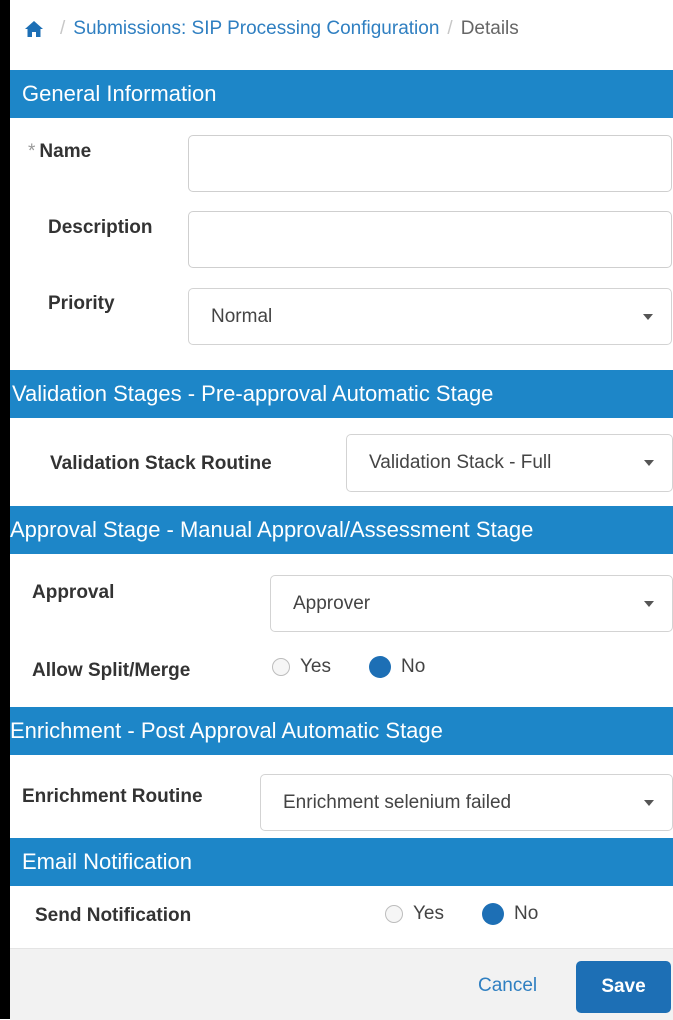  What do you see at coordinates (60, 151) in the screenshot?
I see `name-label: * Name` at bounding box center [60, 151].